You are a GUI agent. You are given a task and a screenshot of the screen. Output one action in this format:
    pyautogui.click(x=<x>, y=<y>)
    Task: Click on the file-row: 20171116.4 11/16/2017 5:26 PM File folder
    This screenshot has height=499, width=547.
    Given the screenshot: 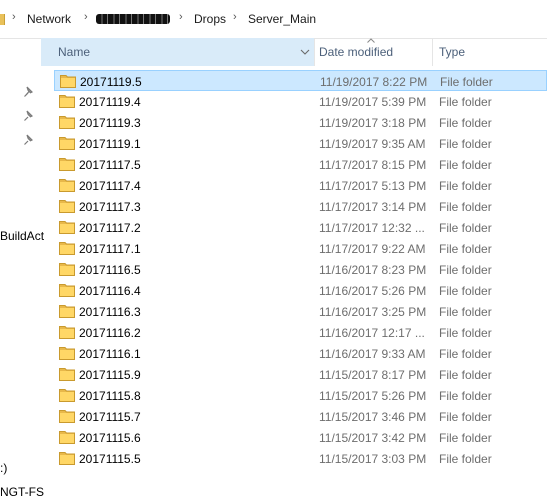 What is the action you would take?
    pyautogui.click(x=300, y=290)
    